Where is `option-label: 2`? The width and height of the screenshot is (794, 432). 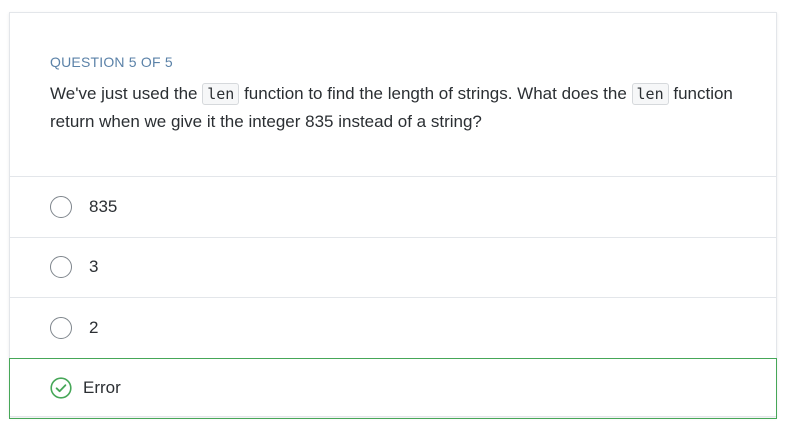 option-label: 2 is located at coordinates (94, 327).